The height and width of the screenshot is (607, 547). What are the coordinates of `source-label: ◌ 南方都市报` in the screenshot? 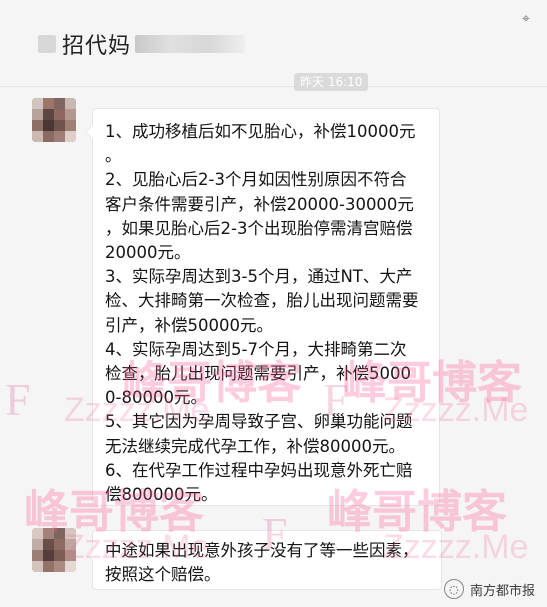 It's located at (489, 589).